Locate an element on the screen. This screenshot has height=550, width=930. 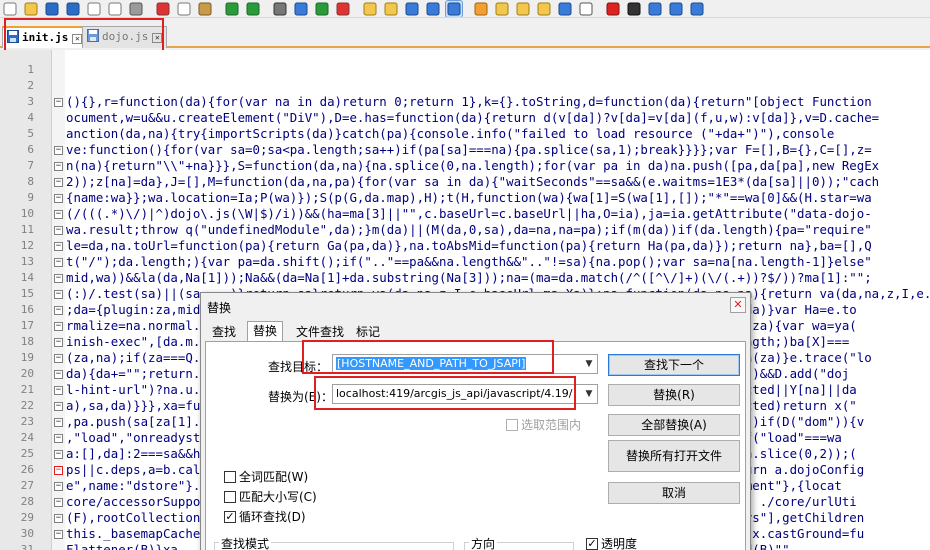
tab-init-js: init.js ✕ is located at coordinates (45, 37).